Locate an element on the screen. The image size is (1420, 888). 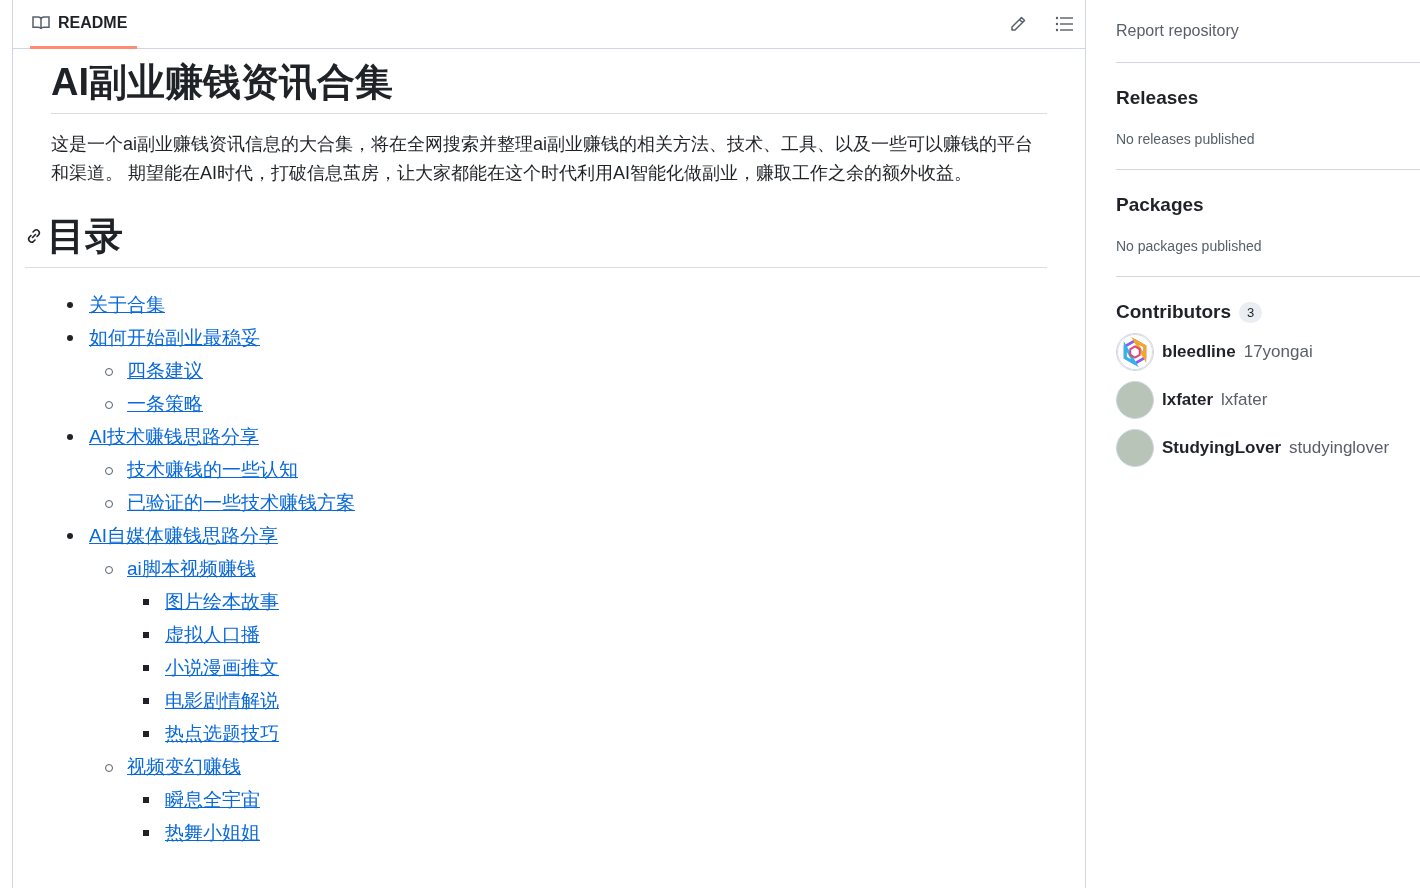
toc-link: 四条建议 is located at coordinates (165, 370).